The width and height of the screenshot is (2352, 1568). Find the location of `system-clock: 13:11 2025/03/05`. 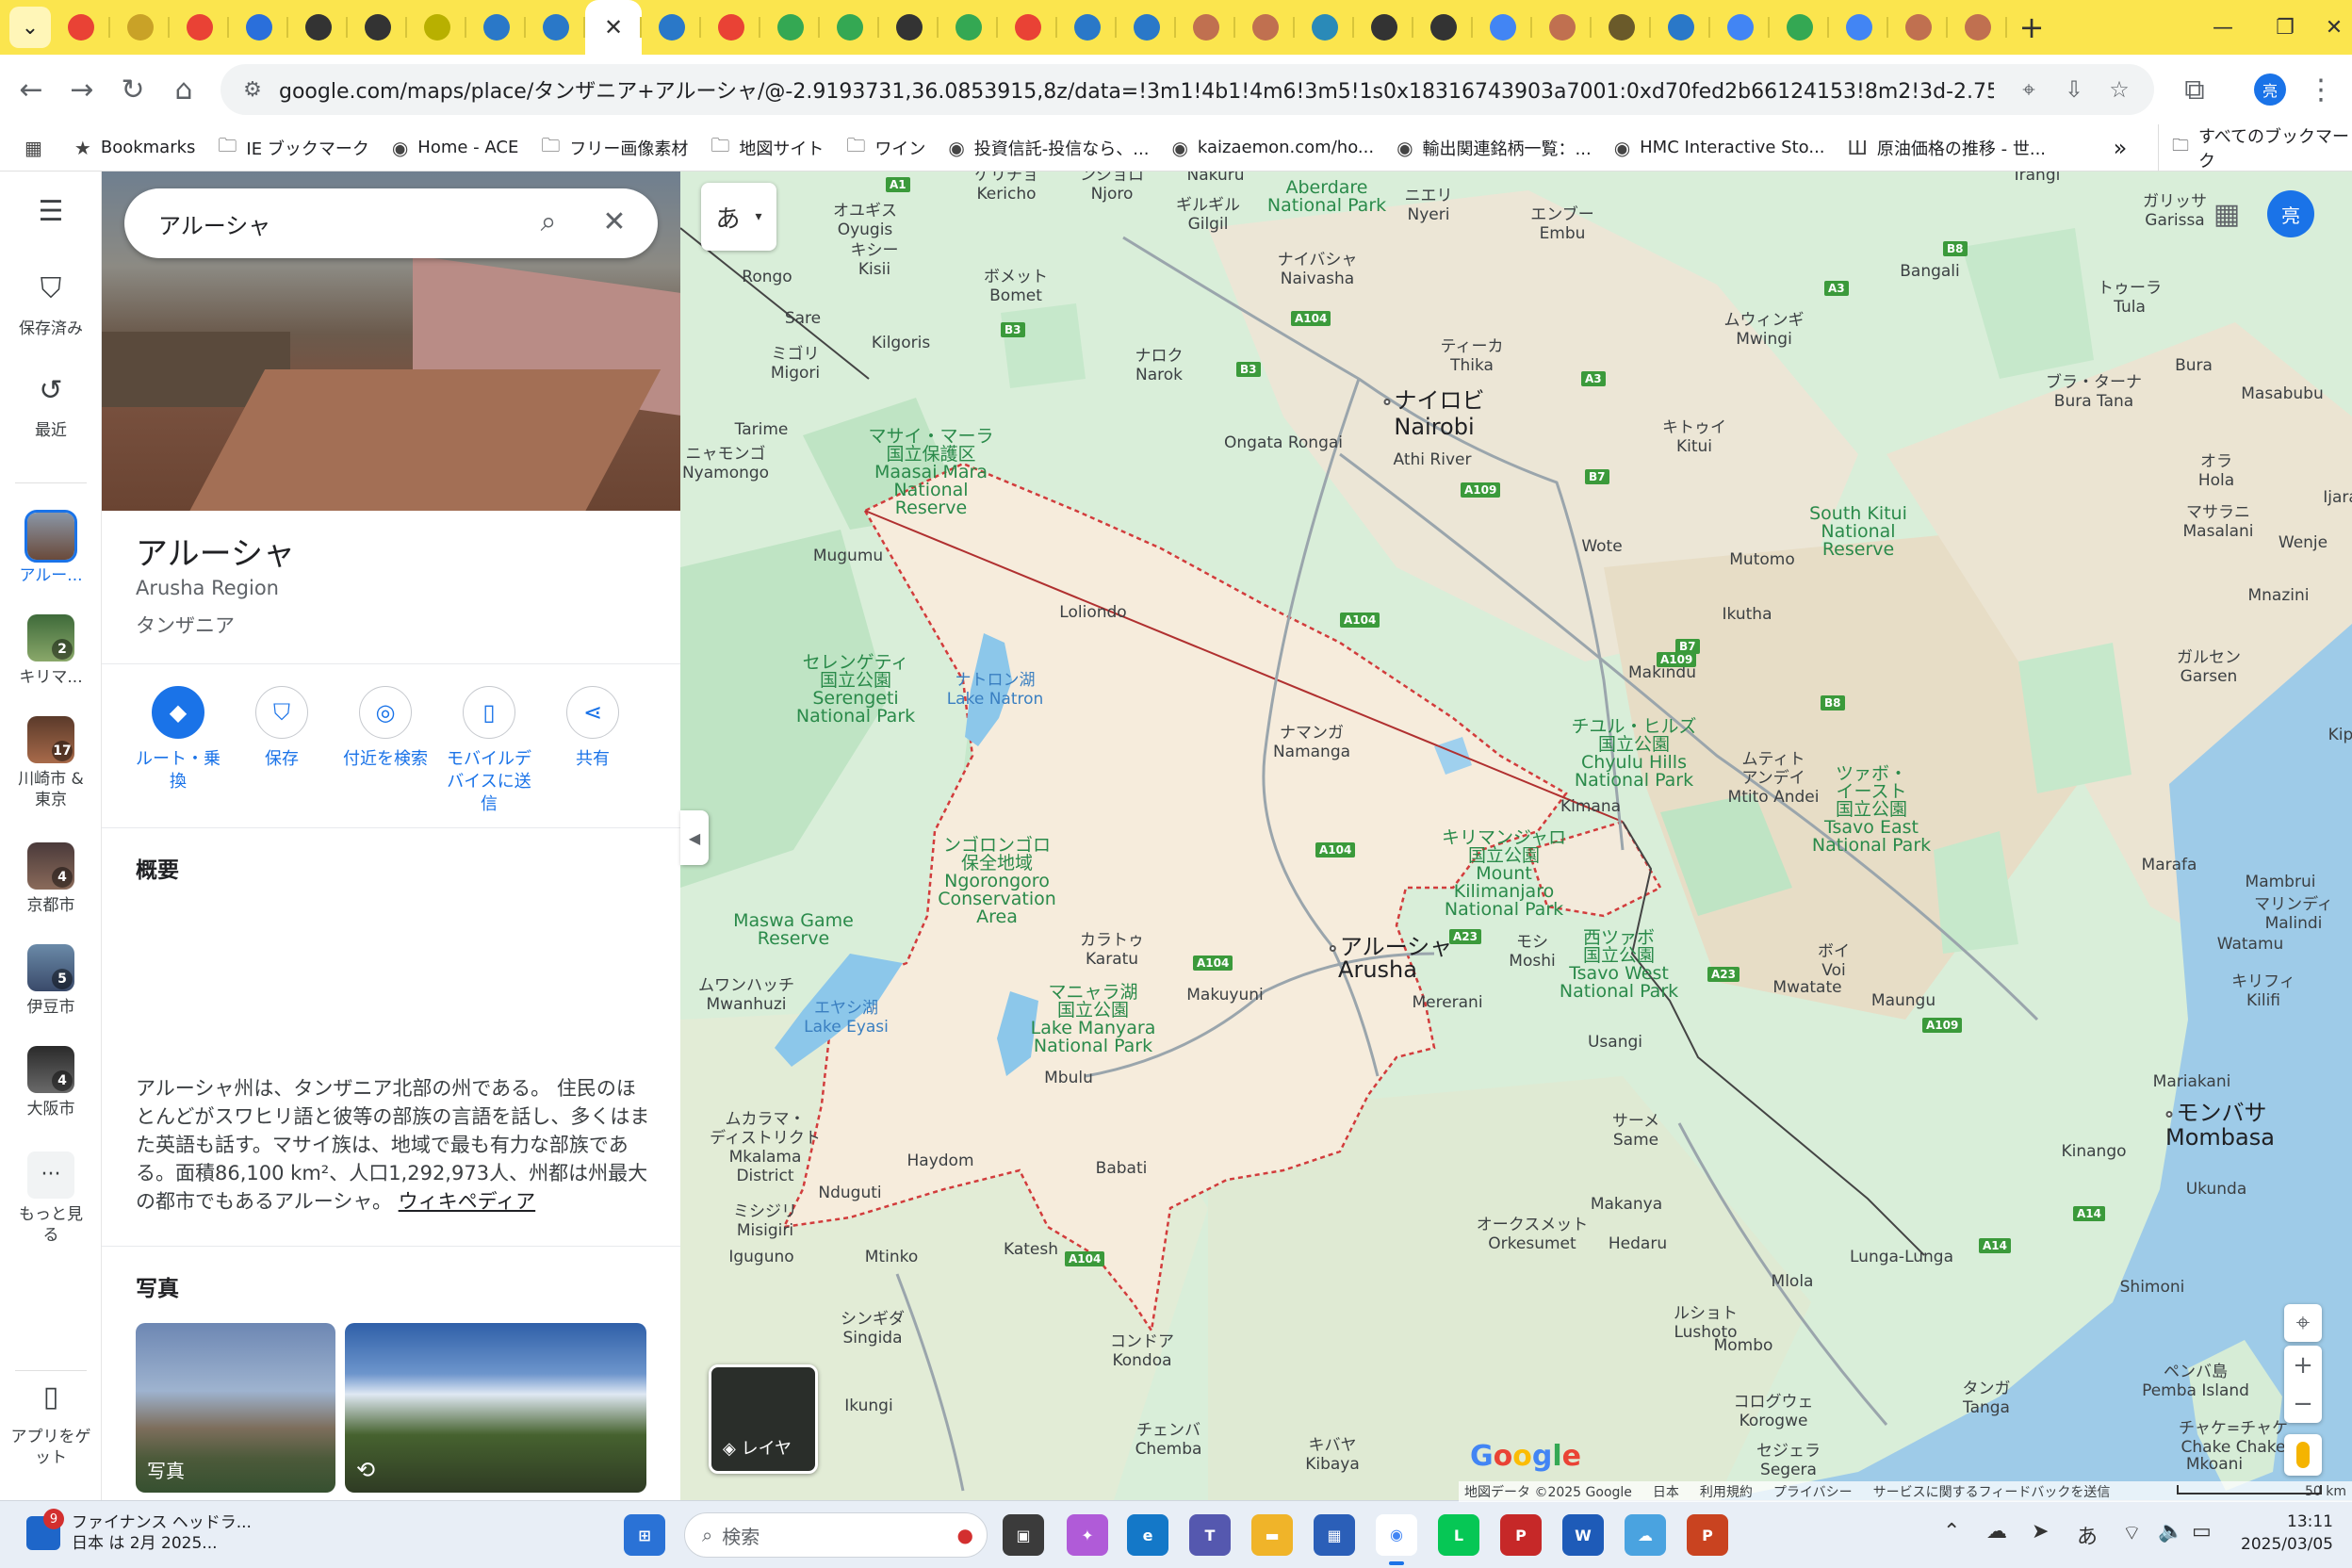

system-clock: 13:11 2025/03/05 is located at coordinates (2284, 1533).